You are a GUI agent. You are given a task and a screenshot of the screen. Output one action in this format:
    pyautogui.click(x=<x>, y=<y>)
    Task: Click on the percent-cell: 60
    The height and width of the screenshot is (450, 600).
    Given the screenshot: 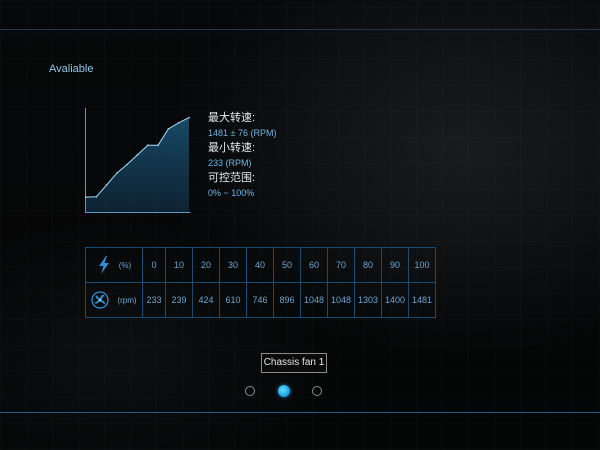 What is the action you would take?
    pyautogui.click(x=314, y=265)
    